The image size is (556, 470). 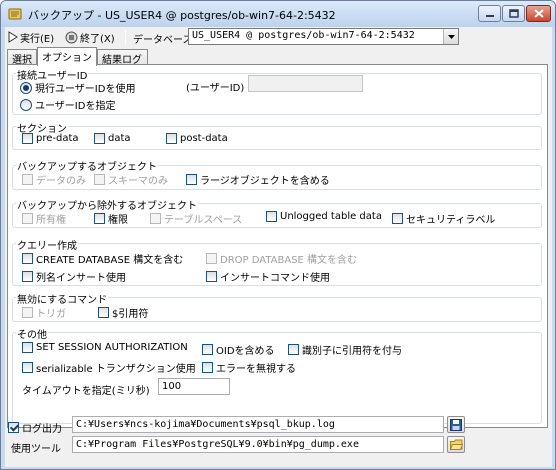 What do you see at coordinates (122, 57) in the screenshot?
I see `tab-result-log: 結果ログ` at bounding box center [122, 57].